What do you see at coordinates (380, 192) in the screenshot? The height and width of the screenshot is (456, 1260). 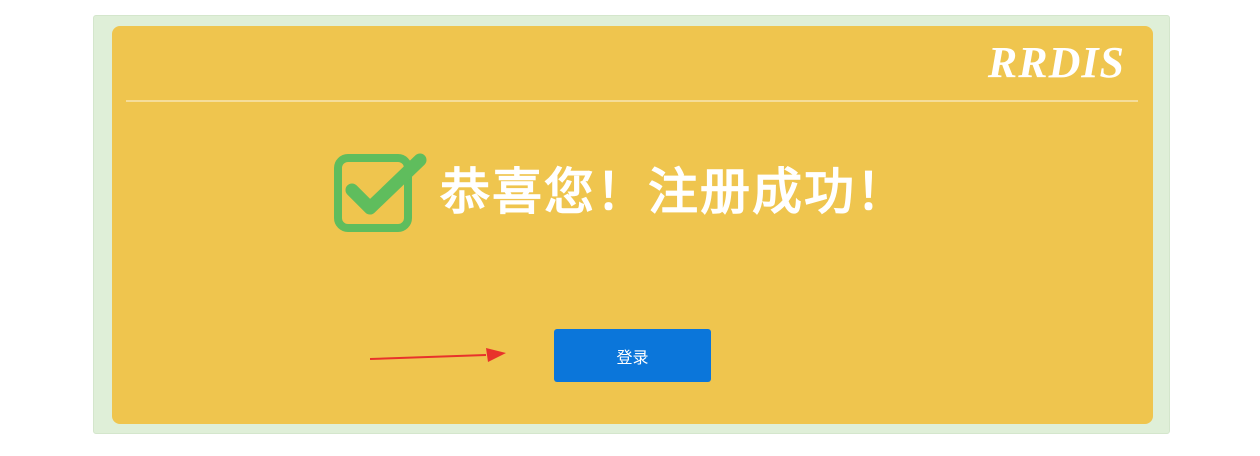 I see `check-square-icon` at bounding box center [380, 192].